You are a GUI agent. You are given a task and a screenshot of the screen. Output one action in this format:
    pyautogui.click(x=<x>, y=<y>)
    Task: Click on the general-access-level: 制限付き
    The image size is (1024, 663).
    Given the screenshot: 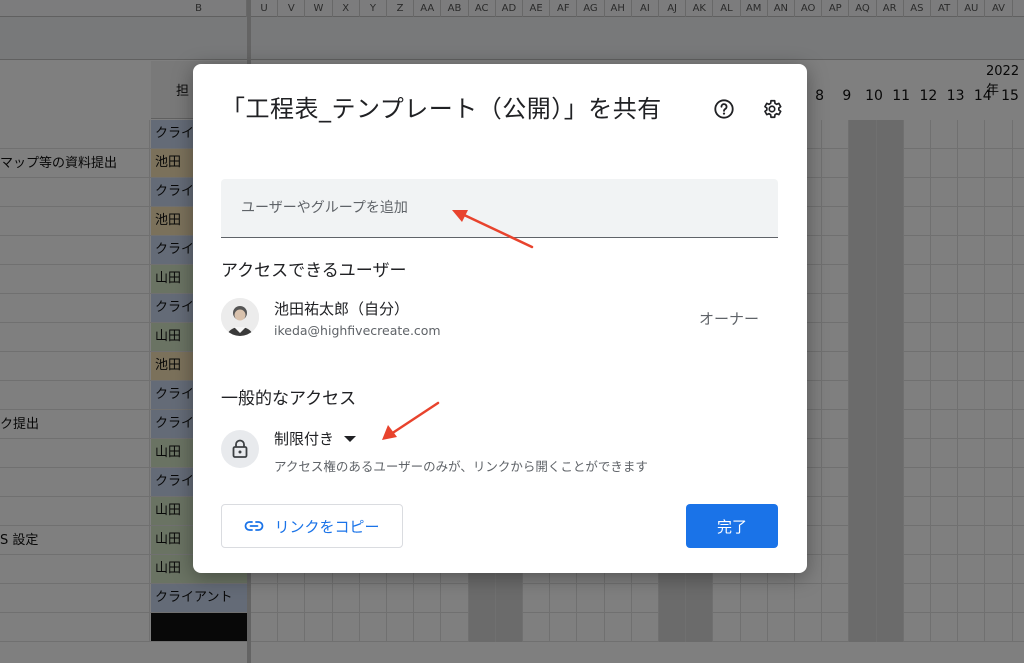 What is the action you would take?
    pyautogui.click(x=304, y=439)
    